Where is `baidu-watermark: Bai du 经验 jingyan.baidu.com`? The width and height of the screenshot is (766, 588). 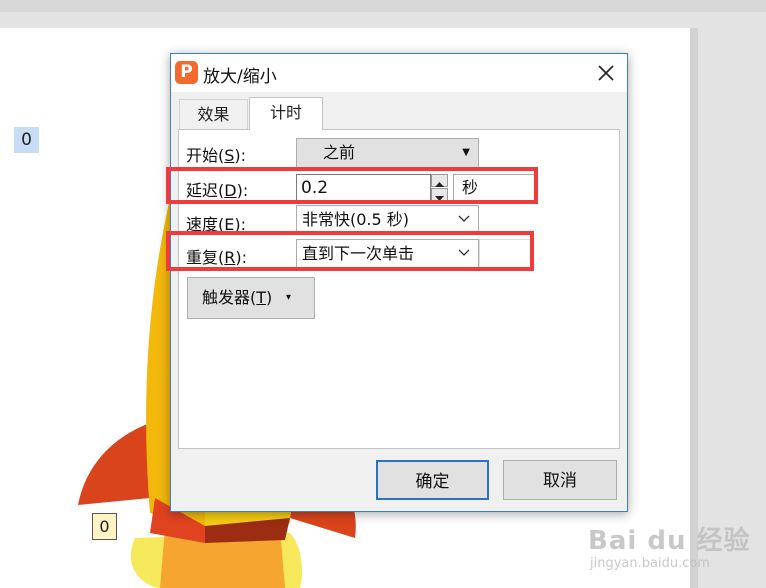 baidu-watermark: Bai du 经验 jingyan.baidu.com is located at coordinates (673, 550).